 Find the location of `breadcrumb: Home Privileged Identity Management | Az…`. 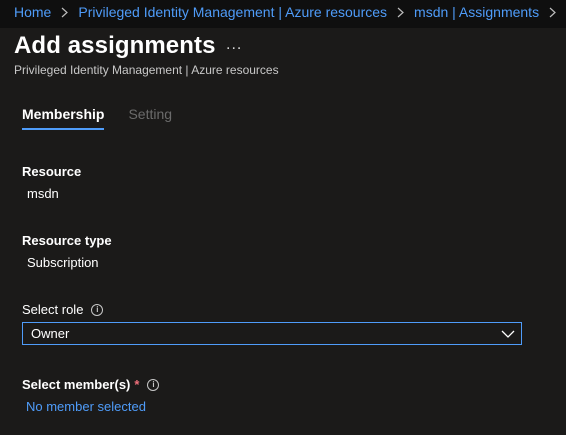

breadcrumb: Home Privileged Identity Management | Az… is located at coordinates (290, 12).